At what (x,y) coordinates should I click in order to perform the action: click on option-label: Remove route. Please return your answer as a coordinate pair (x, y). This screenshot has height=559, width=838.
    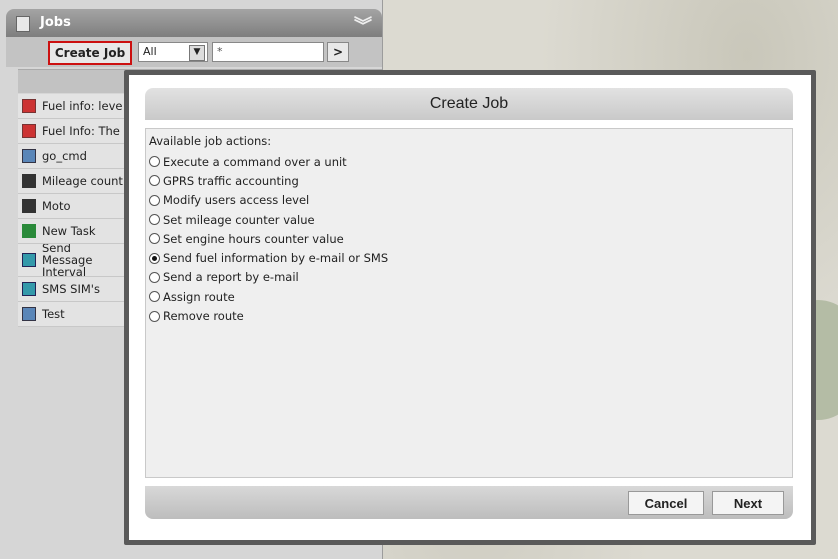
    Looking at the image, I should click on (203, 316).